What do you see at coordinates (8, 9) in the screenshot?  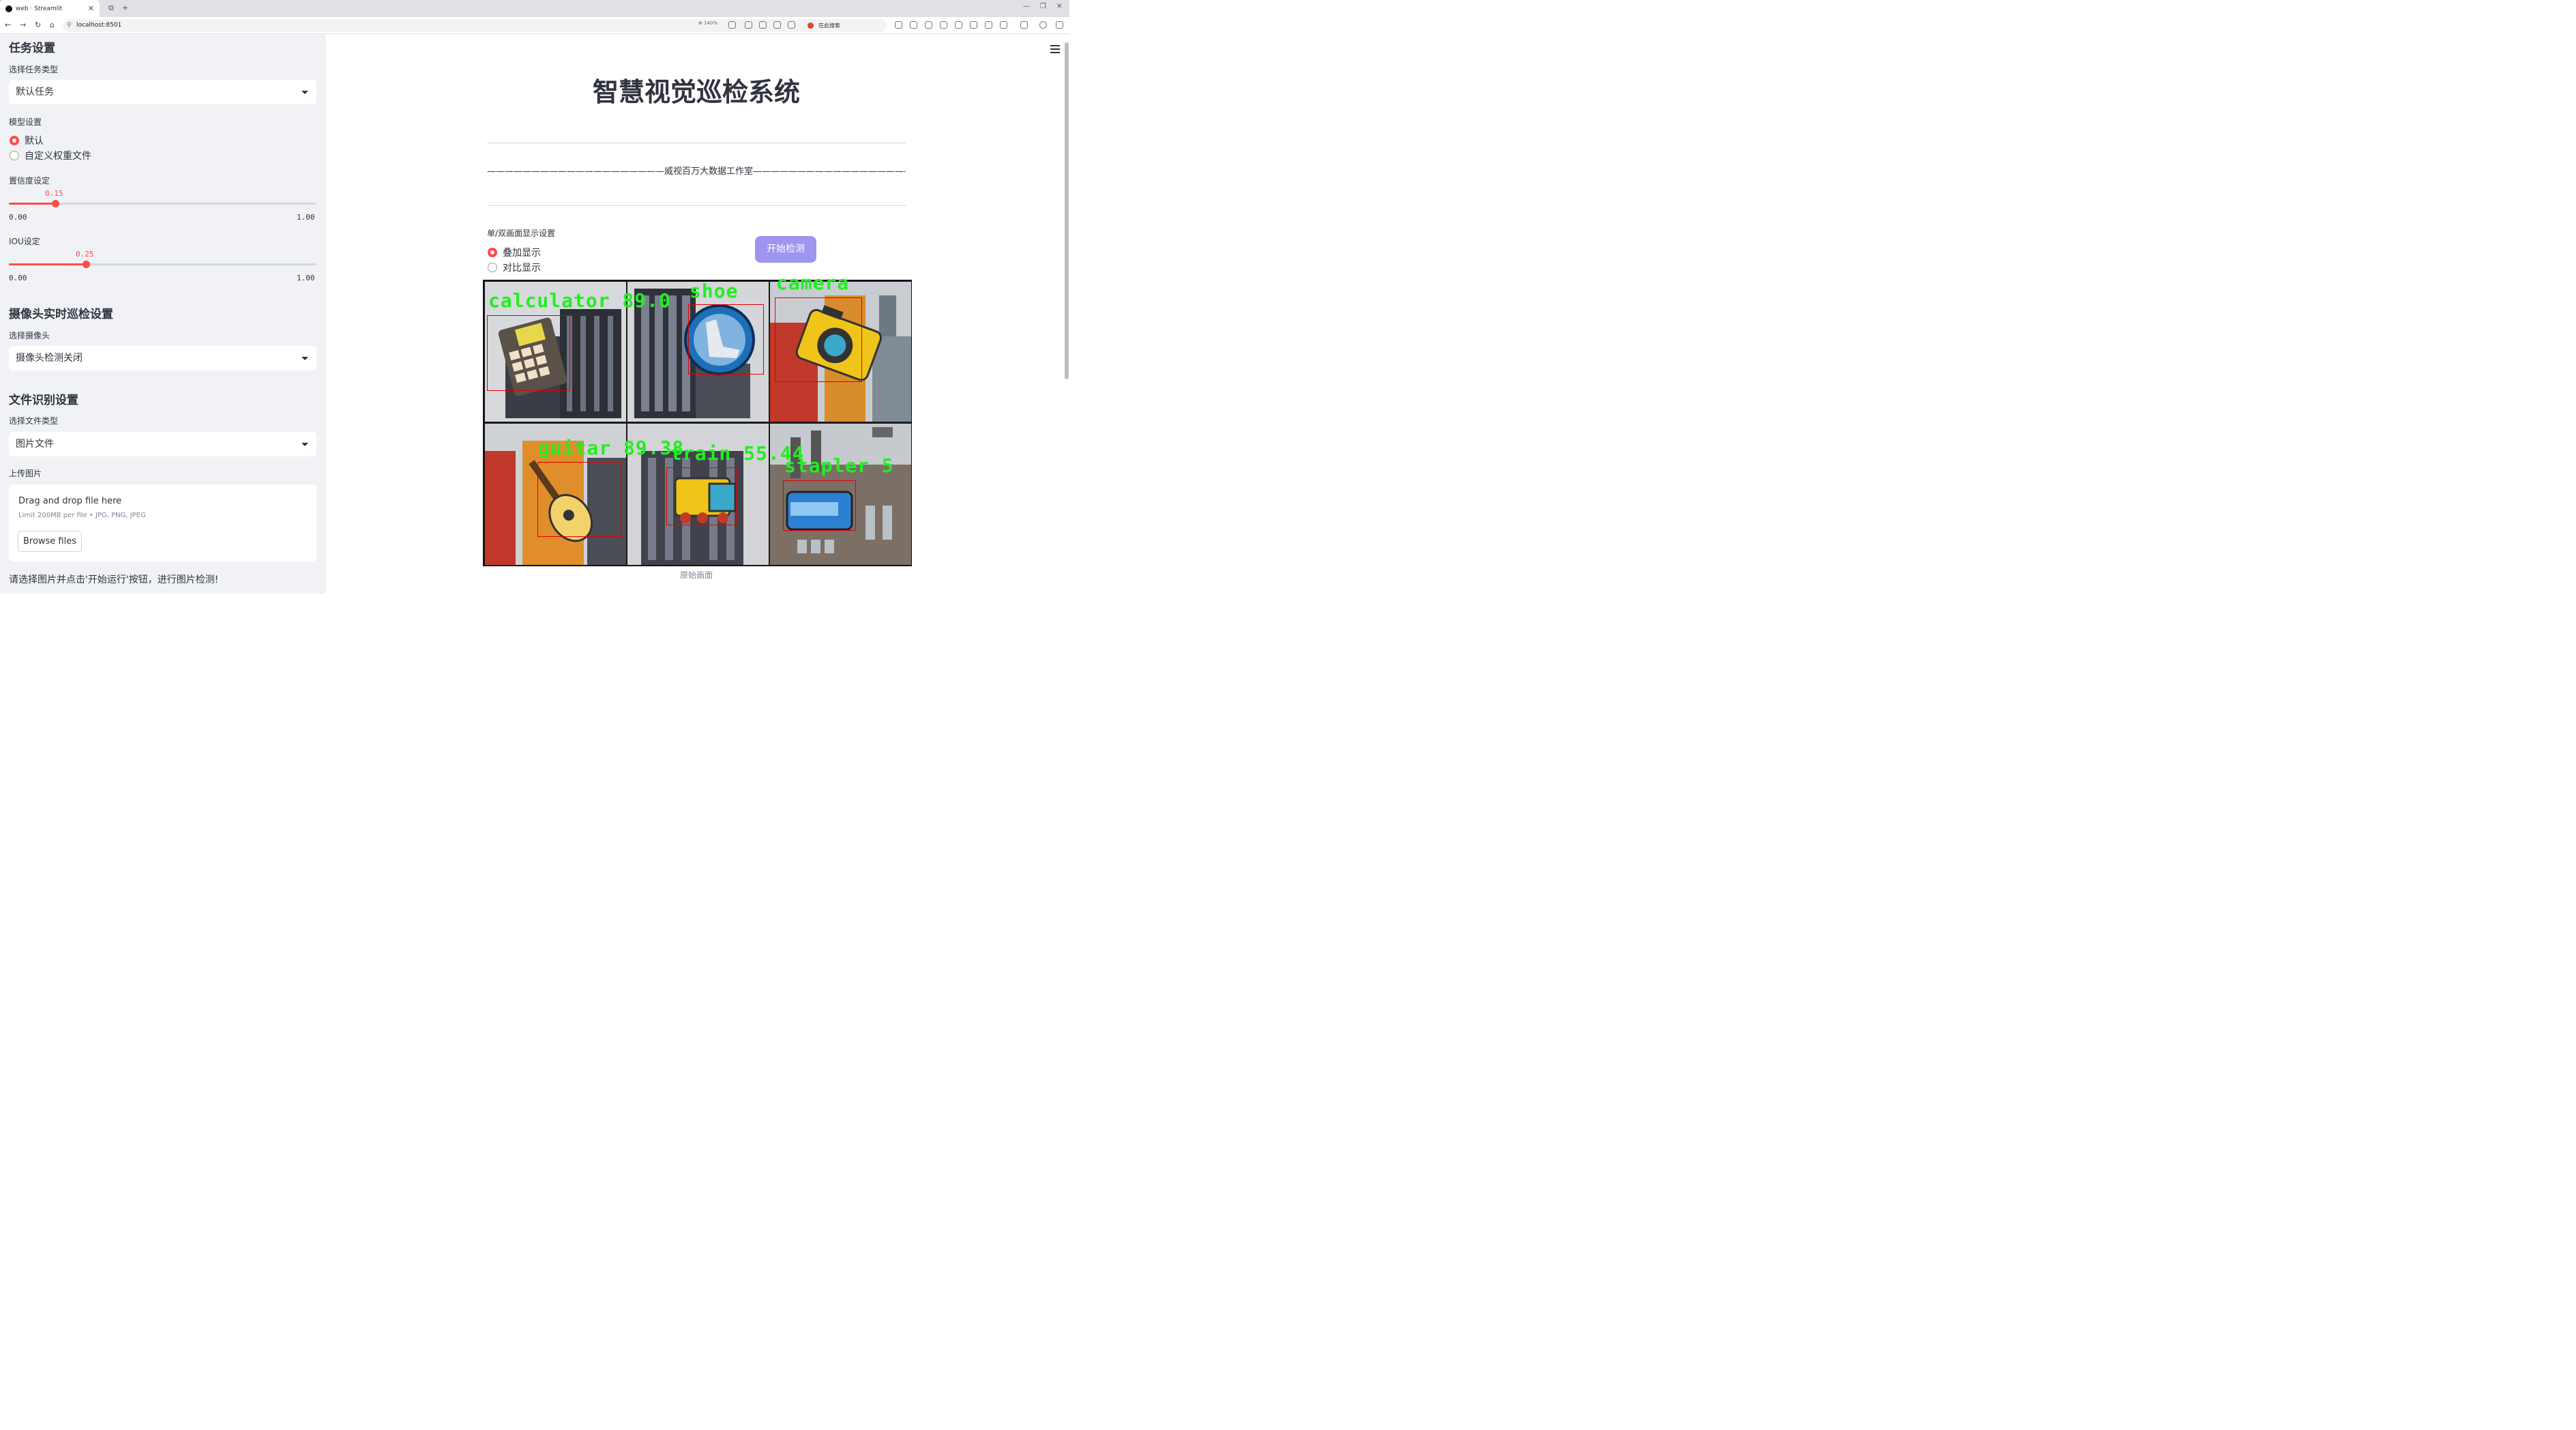 I see `streamlit-favicon-icon` at bounding box center [8, 9].